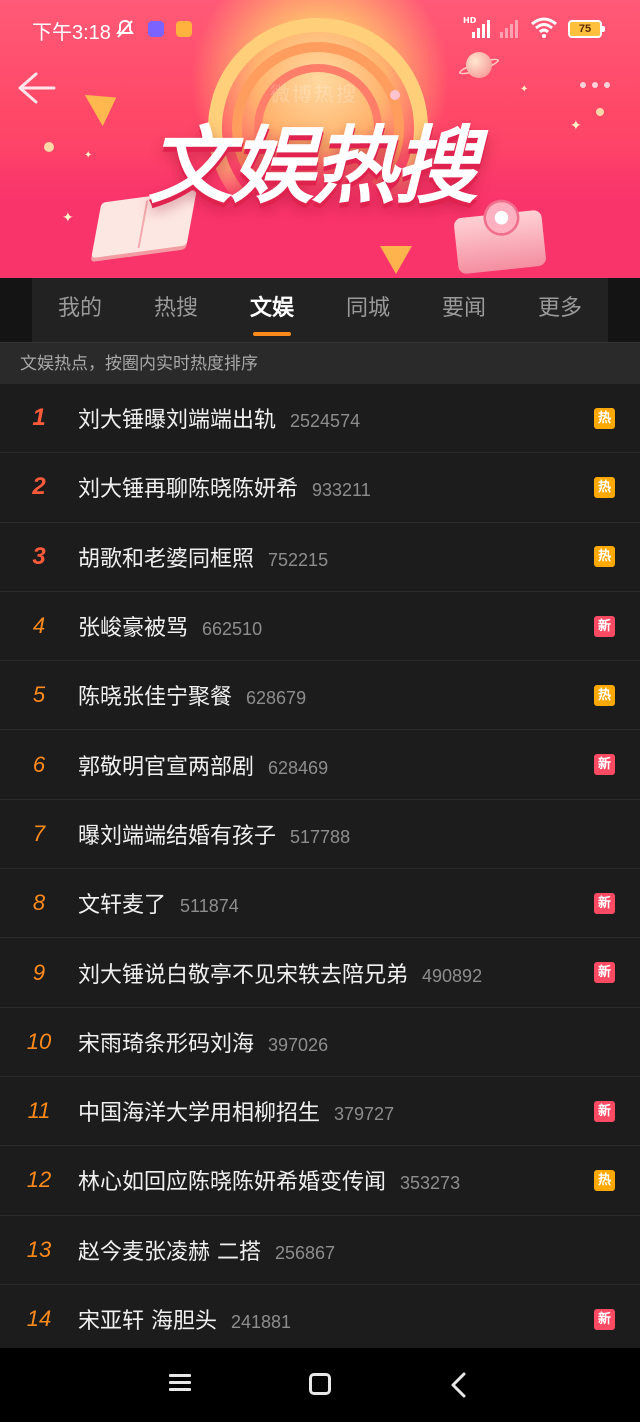 The image size is (640, 1422). I want to click on item-title: 胡歌和老婆同框照 752215, so click(203, 557).